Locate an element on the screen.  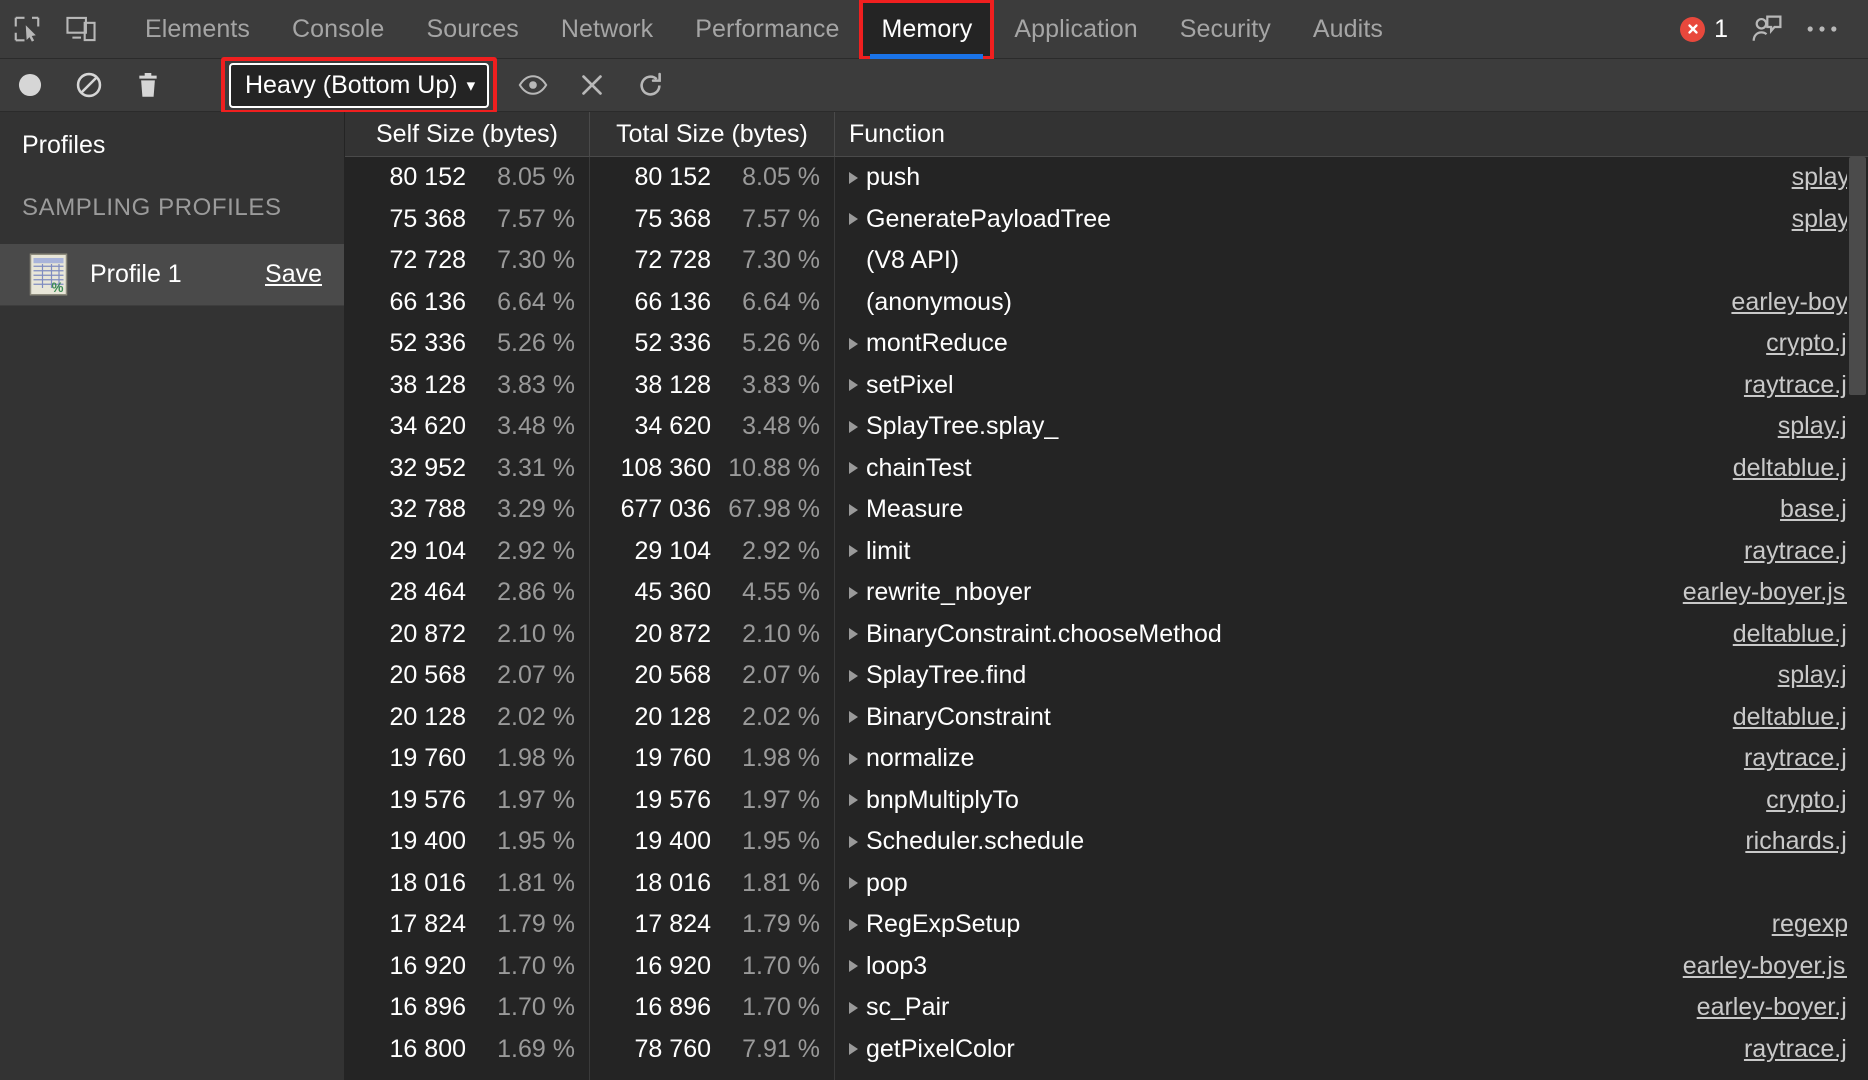
sidebar-item-label: Profile 1 is located at coordinates (136, 274).